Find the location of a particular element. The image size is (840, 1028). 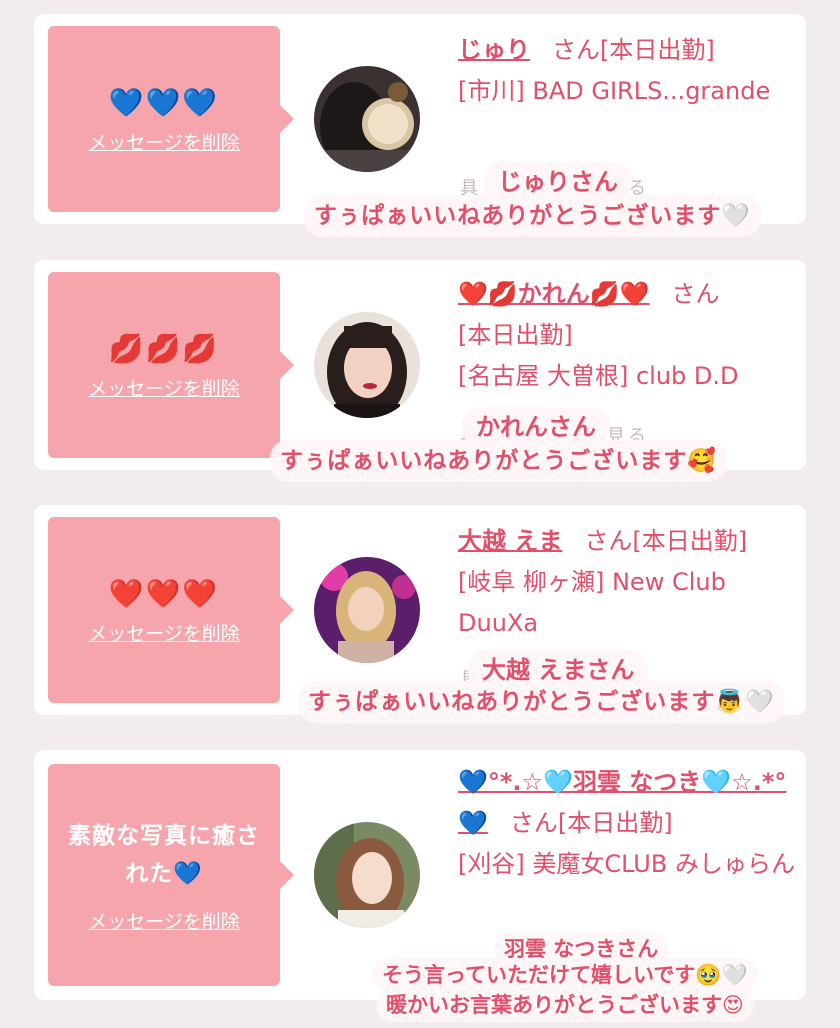

message-bubble: 💙💙💙 メッセージを削除 is located at coordinates (171, 119).